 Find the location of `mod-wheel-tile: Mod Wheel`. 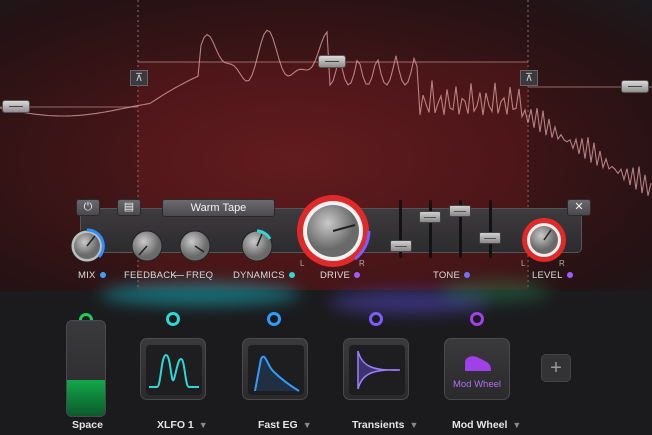

mod-wheel-tile: Mod Wheel is located at coordinates (477, 369).